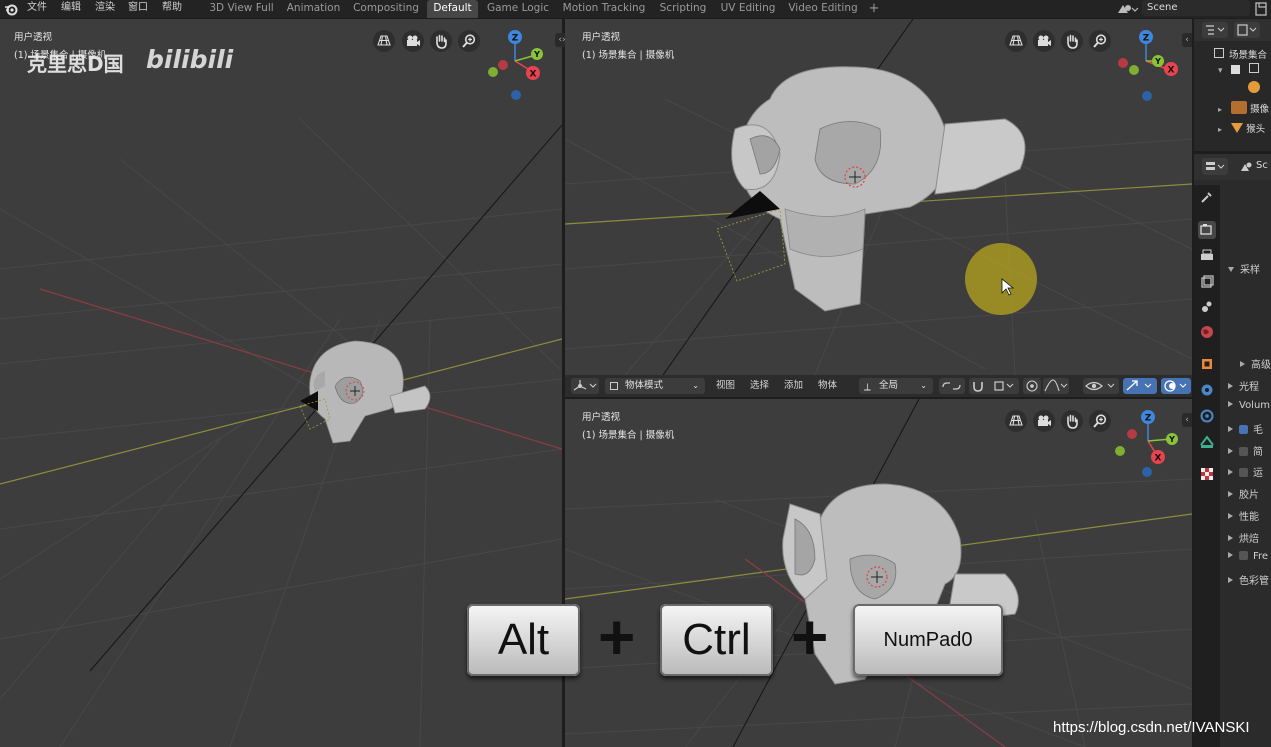  Describe the element at coordinates (1254, 87) in the screenshot. I see `light-icon` at that location.